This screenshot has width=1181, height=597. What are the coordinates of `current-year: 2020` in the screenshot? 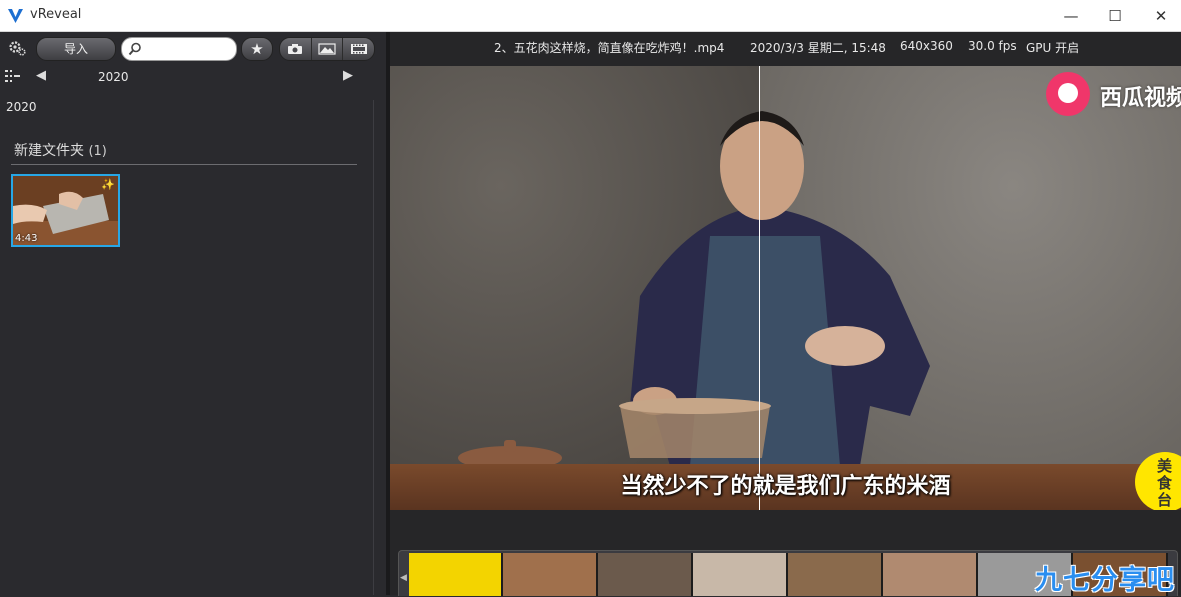 It's located at (113, 77).